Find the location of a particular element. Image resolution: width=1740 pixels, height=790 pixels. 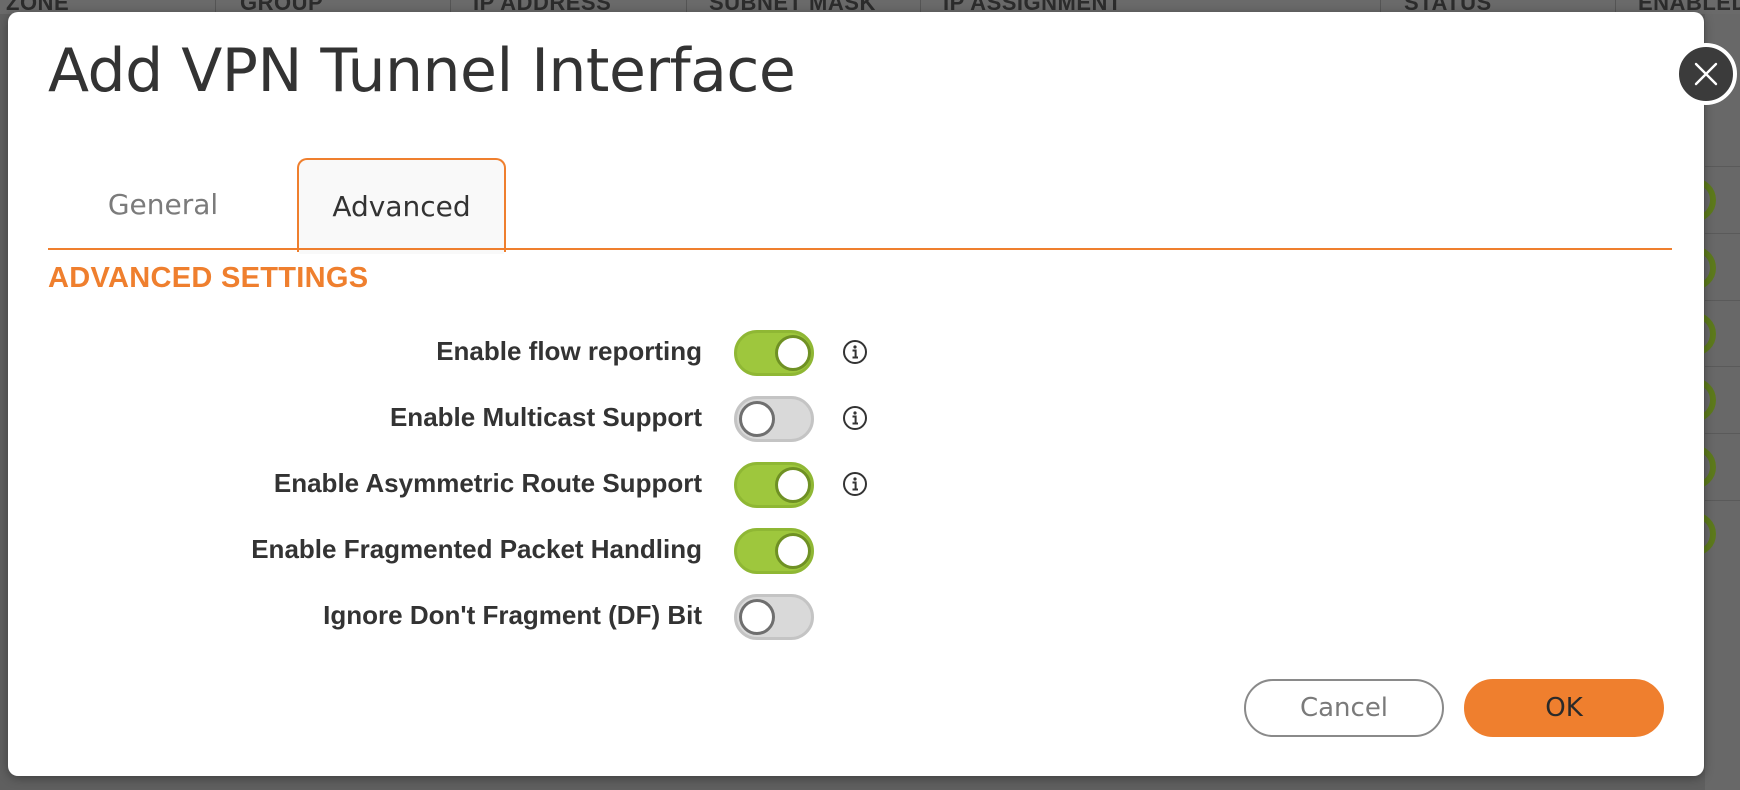

tab-advanced: Advanced is located at coordinates (401, 206).